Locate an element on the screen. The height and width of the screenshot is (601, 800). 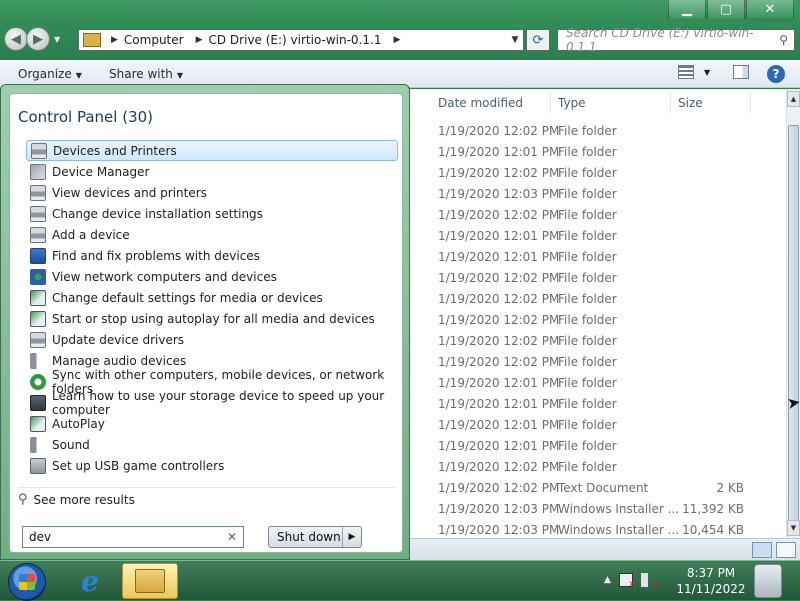
explorer-search-input: Search CD Drive (E:) virtio-win-0.1.1 ⚲ is located at coordinates (676, 40).